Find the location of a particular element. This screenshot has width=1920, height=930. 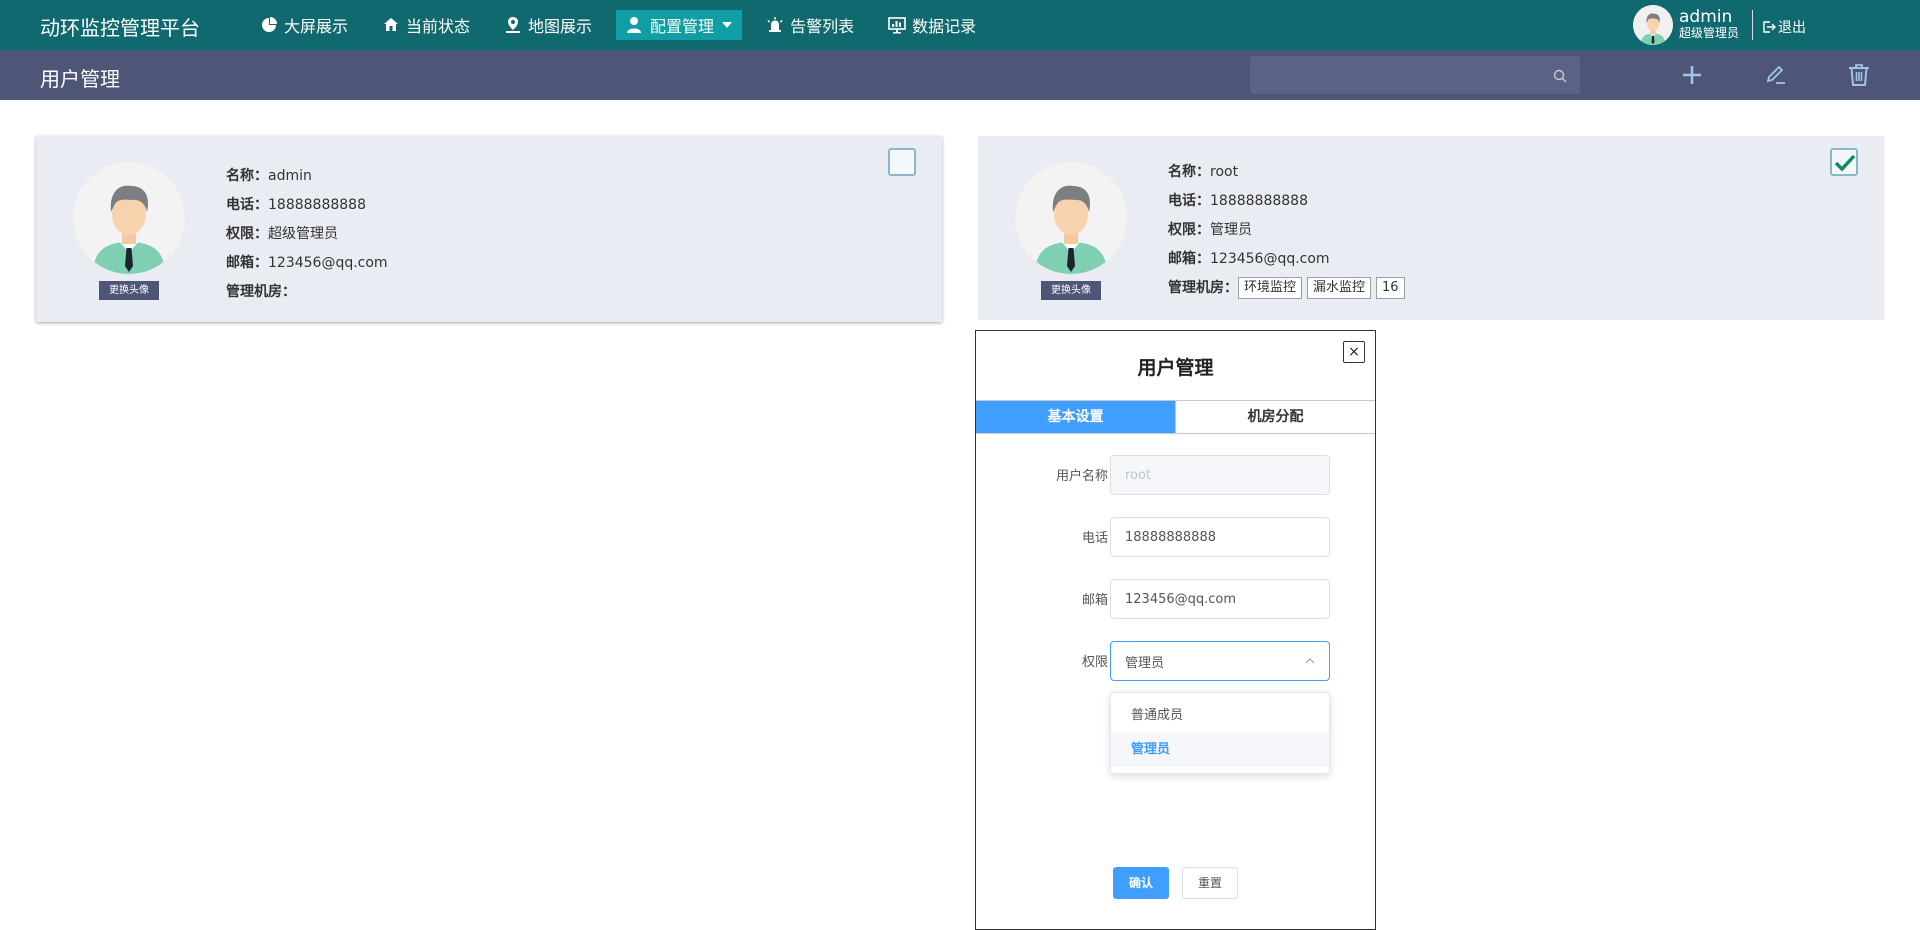

home-icon is located at coordinates (391, 25).